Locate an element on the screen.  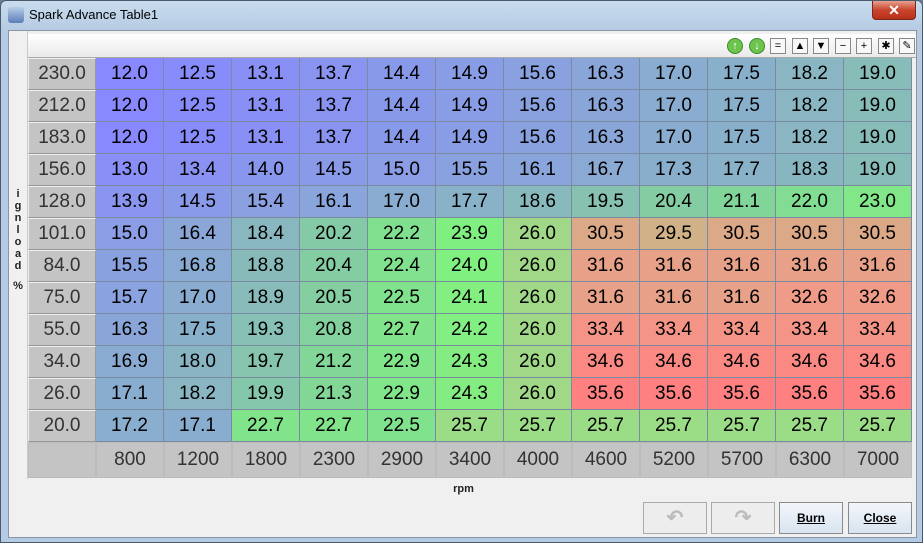
decrease-icon: ▼ is located at coordinates (821, 46).